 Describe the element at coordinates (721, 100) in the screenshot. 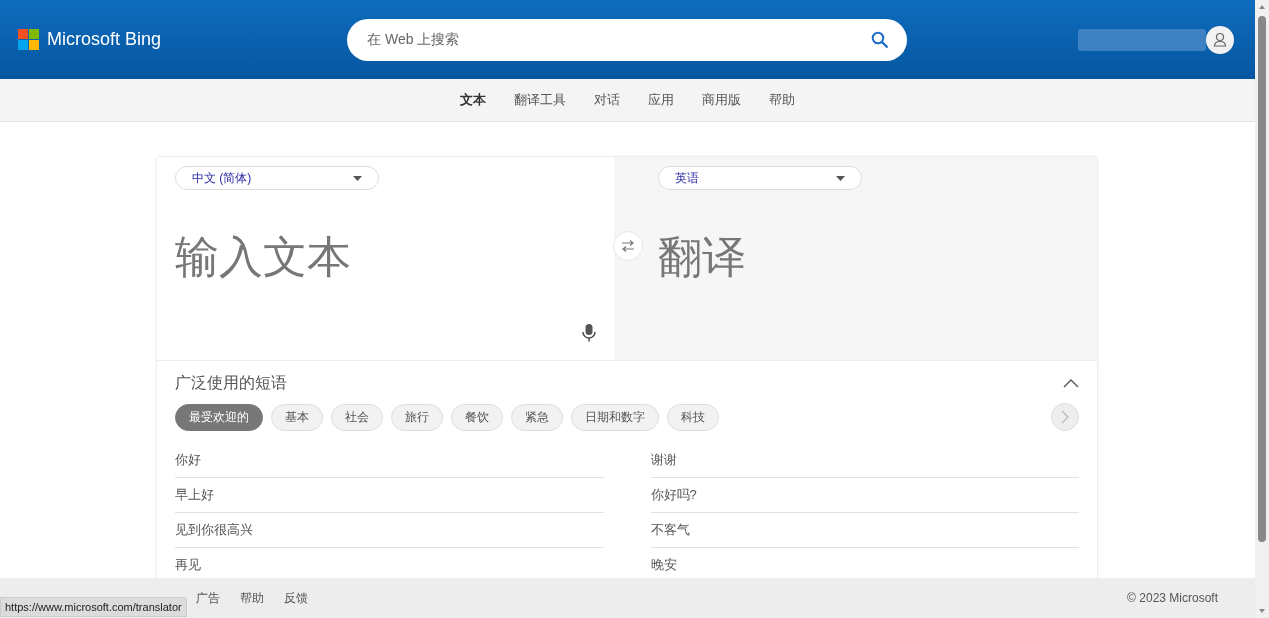

I see `nav-tab: 商用版` at that location.